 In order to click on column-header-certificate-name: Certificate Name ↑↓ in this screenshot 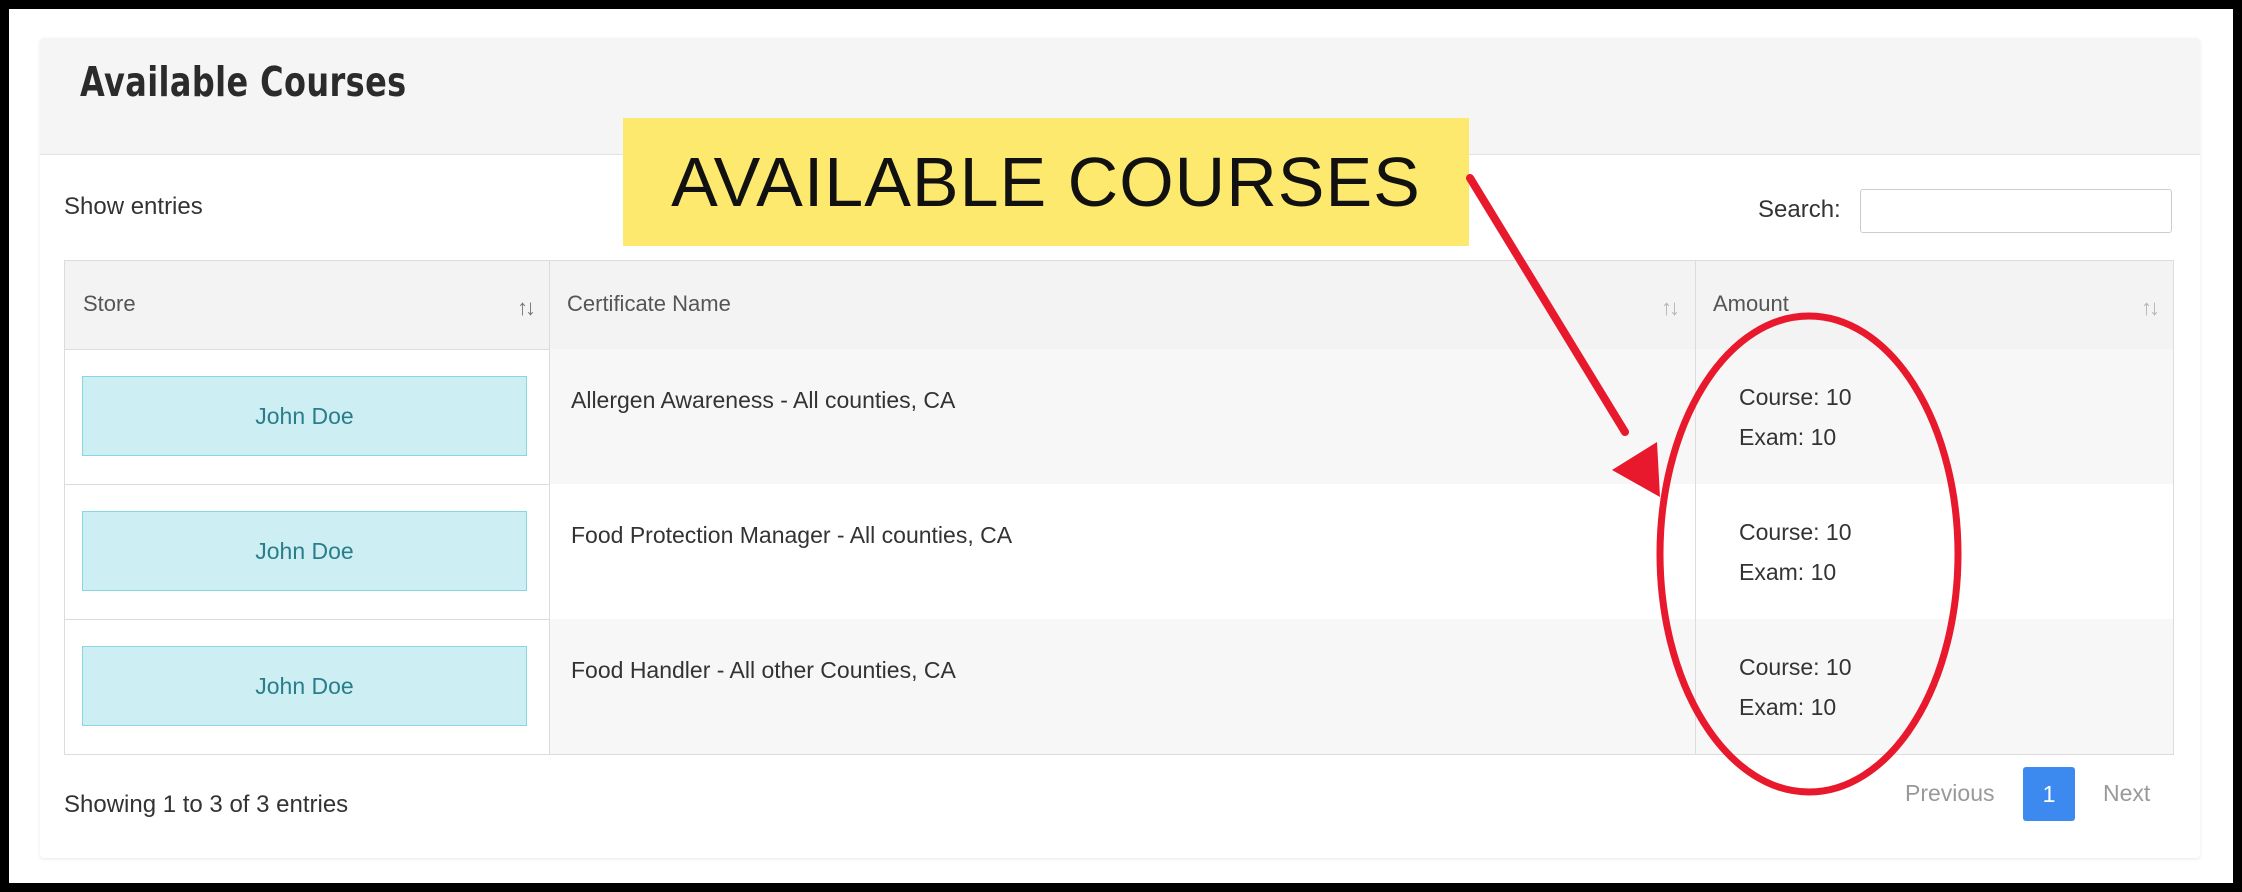, I will do `click(1122, 305)`.